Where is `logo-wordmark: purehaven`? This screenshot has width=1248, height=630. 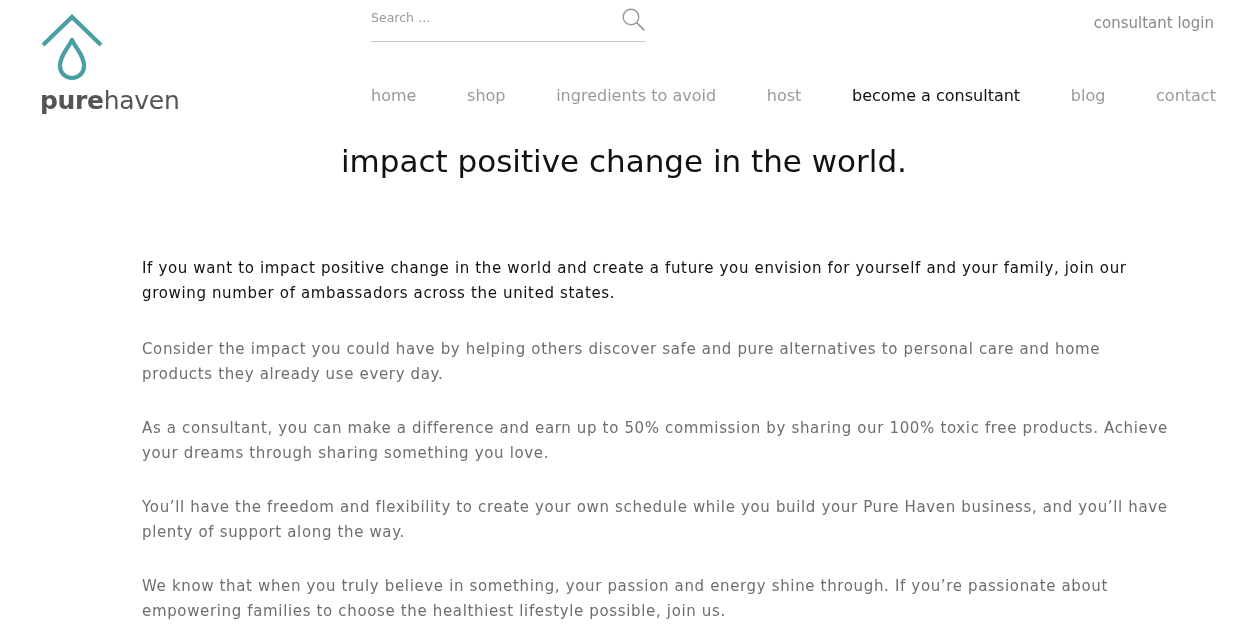 logo-wordmark: purehaven is located at coordinates (110, 101).